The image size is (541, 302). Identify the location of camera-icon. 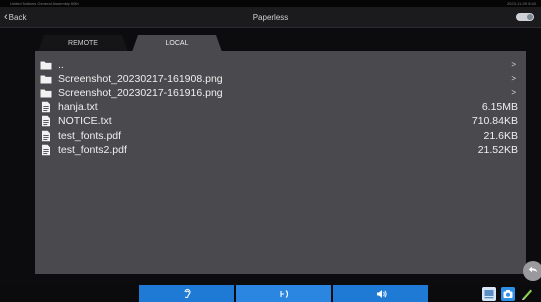
(508, 294).